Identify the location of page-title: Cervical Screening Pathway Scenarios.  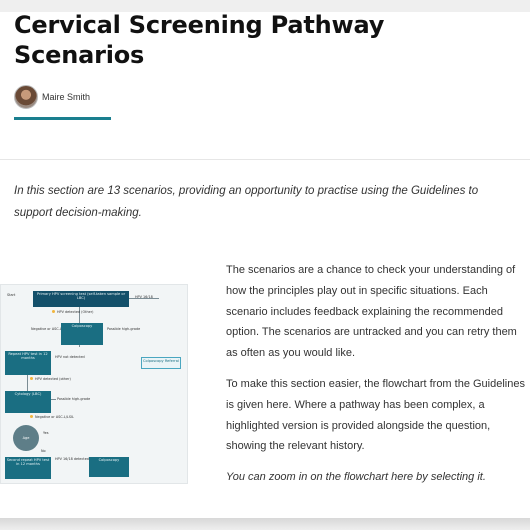
(199, 40).